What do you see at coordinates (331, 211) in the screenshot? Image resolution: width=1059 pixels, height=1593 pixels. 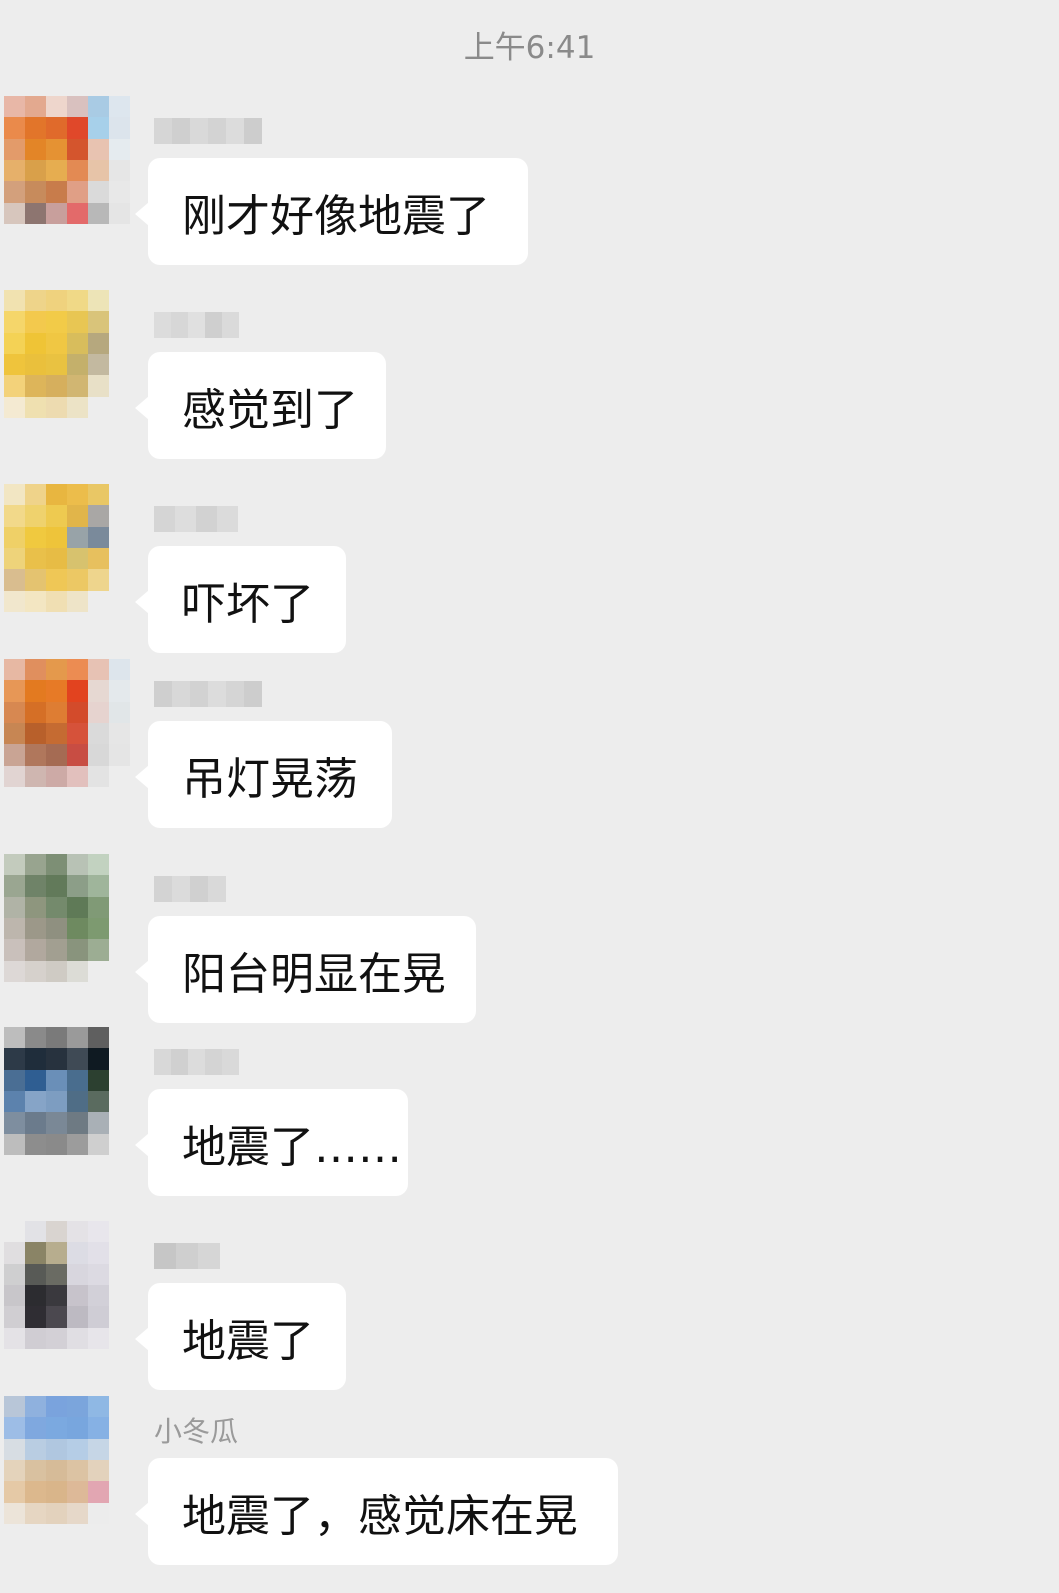 I see `message-bubble: 刚才好像地震了` at bounding box center [331, 211].